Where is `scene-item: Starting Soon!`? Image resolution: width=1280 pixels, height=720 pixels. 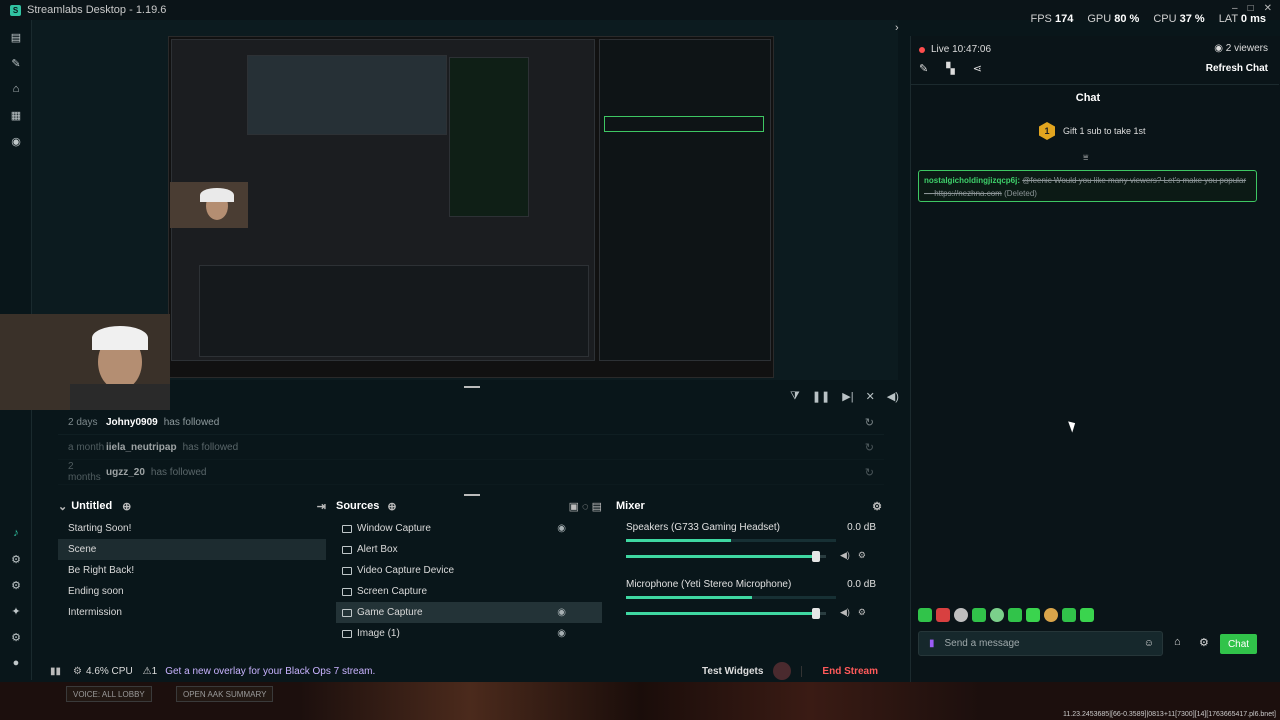 scene-item: Starting Soon! is located at coordinates (192, 528).